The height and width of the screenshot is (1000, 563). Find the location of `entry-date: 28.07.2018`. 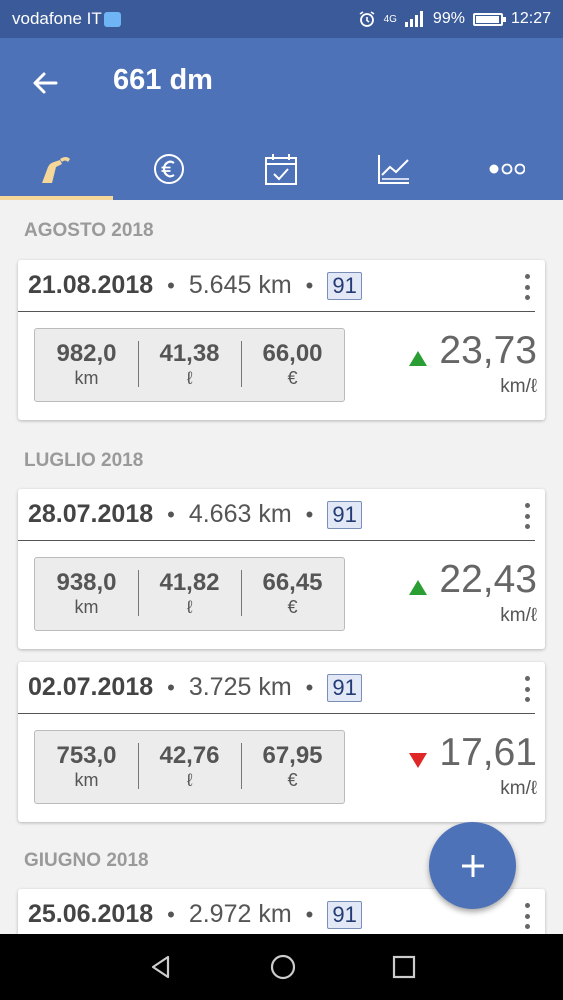

entry-date: 28.07.2018 is located at coordinates (91, 514).